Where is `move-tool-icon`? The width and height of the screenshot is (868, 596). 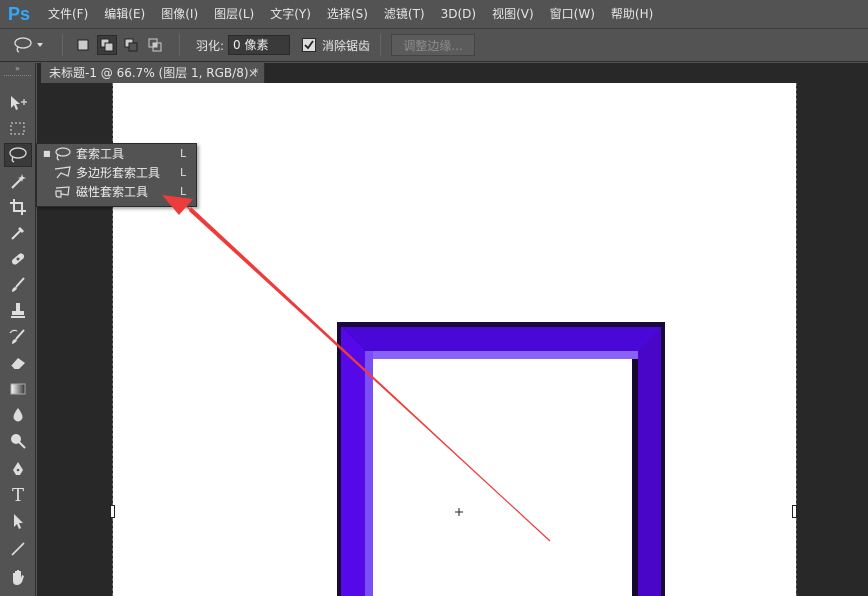 move-tool-icon is located at coordinates (18, 103).